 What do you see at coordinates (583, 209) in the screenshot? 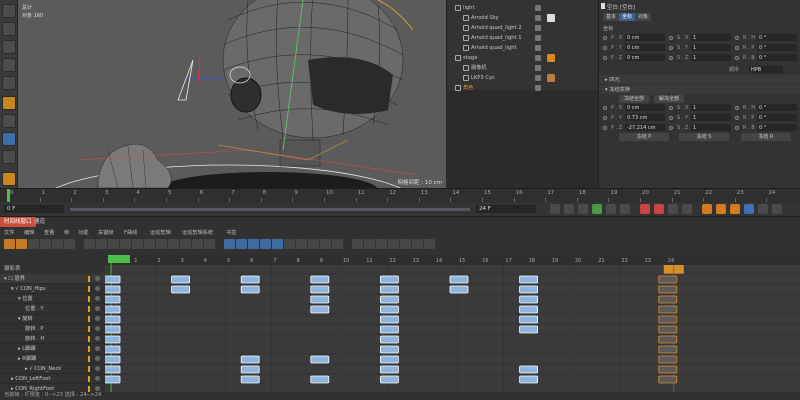
I see `prev-frame-icon` at bounding box center [583, 209].